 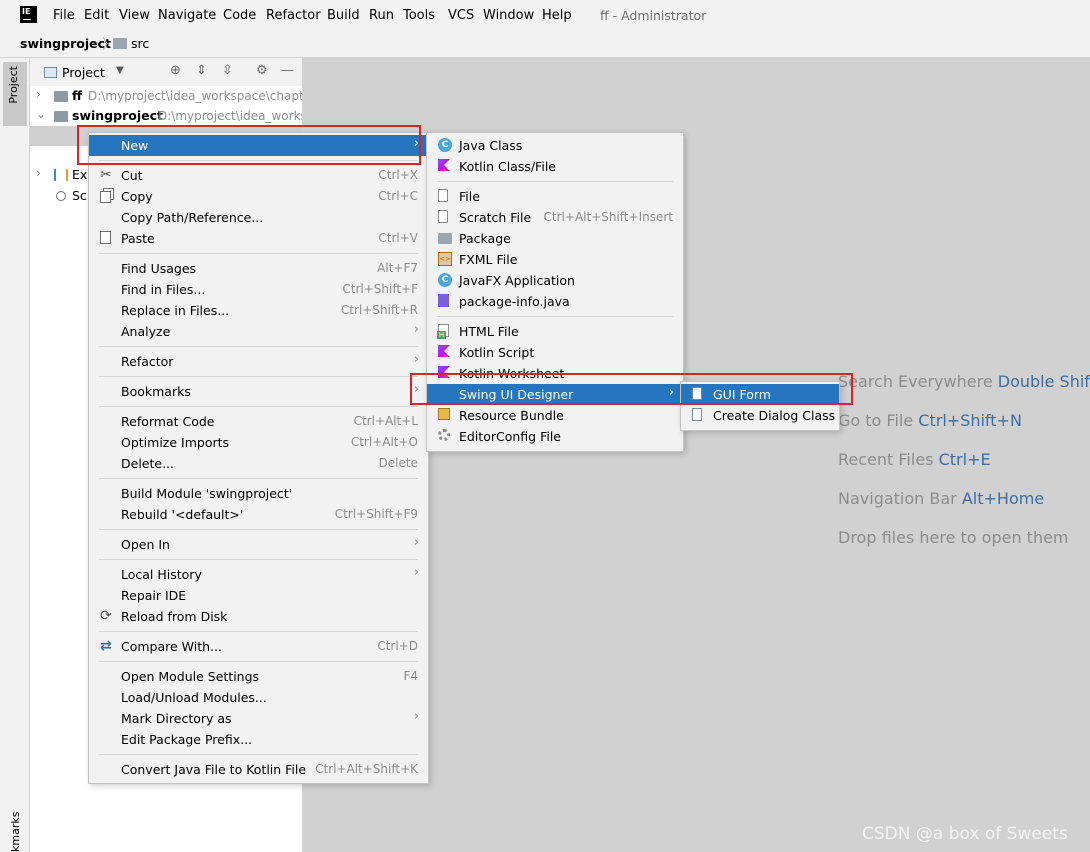 I want to click on menu-item-find-usages: Find Usages Alt+F7, so click(x=258, y=268).